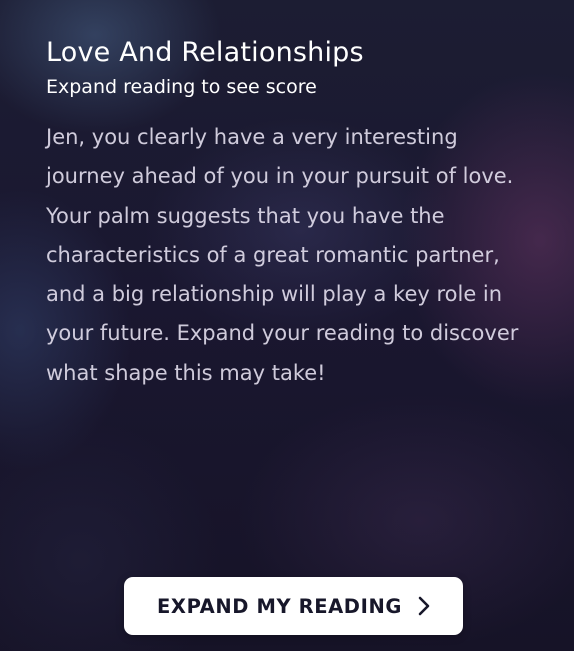  What do you see at coordinates (279, 606) in the screenshot?
I see `expand-reading-label: EXPAND MY READING` at bounding box center [279, 606].